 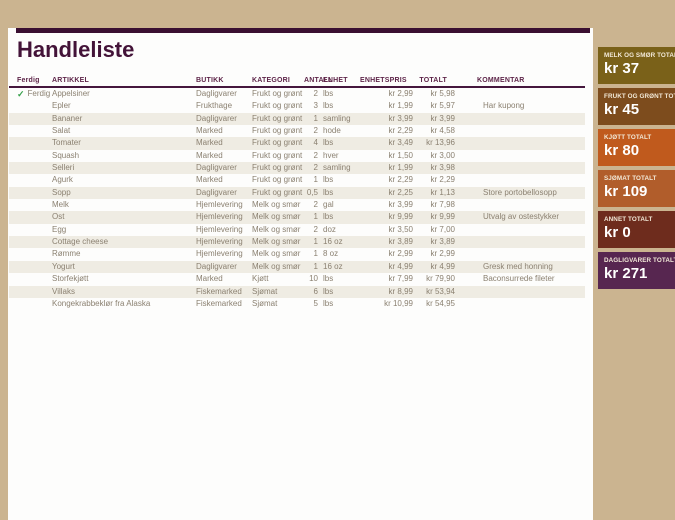 What do you see at coordinates (434, 217) in the screenshot?
I see `totalt-cell: kr 9,99` at bounding box center [434, 217].